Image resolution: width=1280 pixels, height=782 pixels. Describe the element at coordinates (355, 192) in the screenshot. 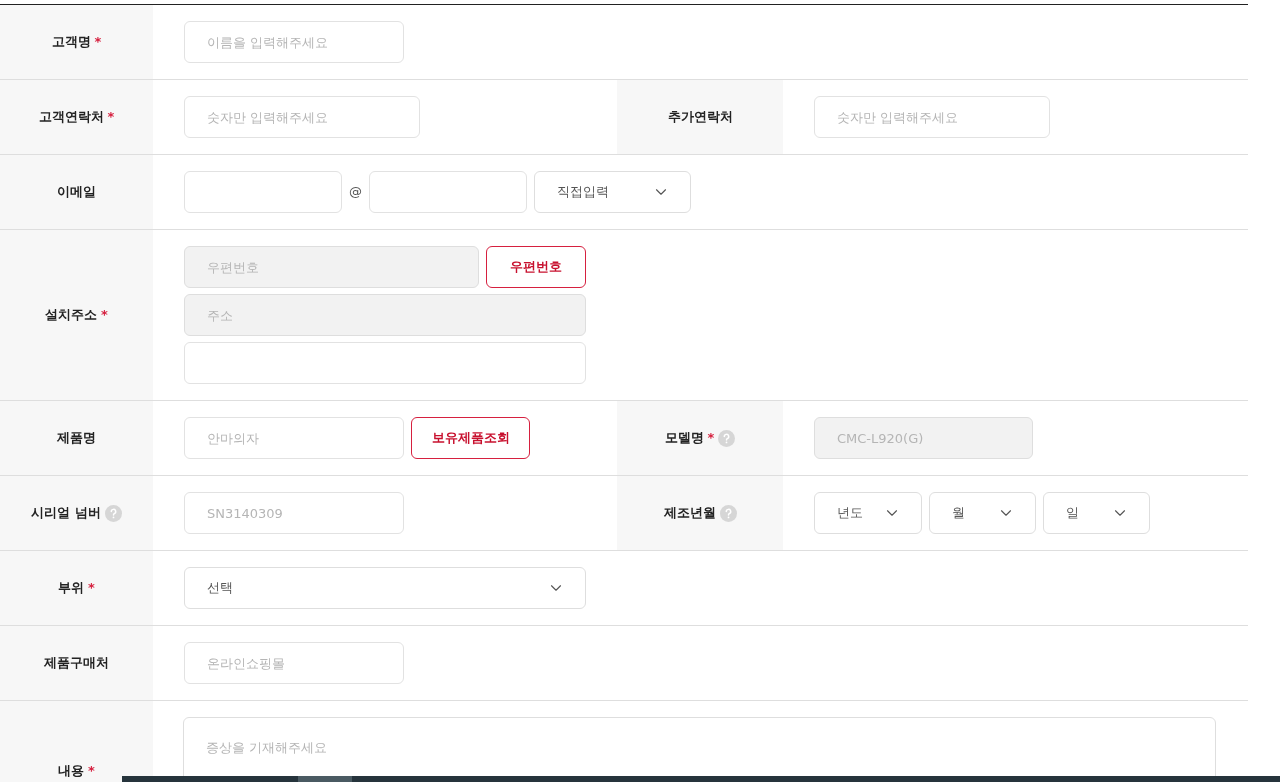

I see `at-sign: @` at that location.